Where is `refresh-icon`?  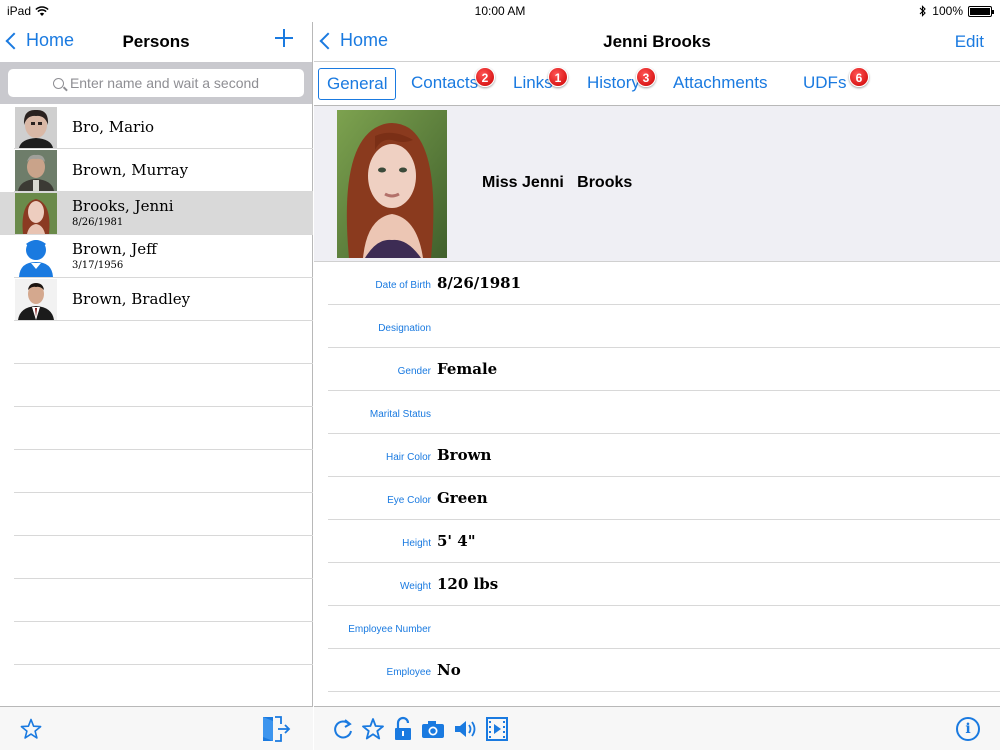 refresh-icon is located at coordinates (343, 729).